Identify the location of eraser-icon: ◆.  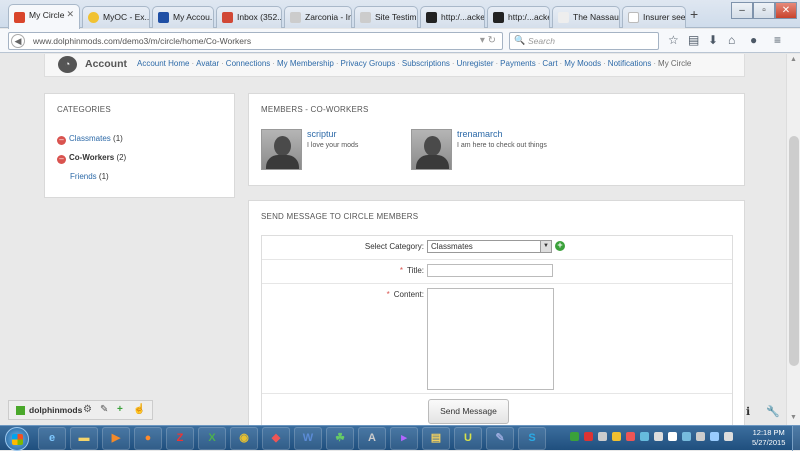
(276, 438).